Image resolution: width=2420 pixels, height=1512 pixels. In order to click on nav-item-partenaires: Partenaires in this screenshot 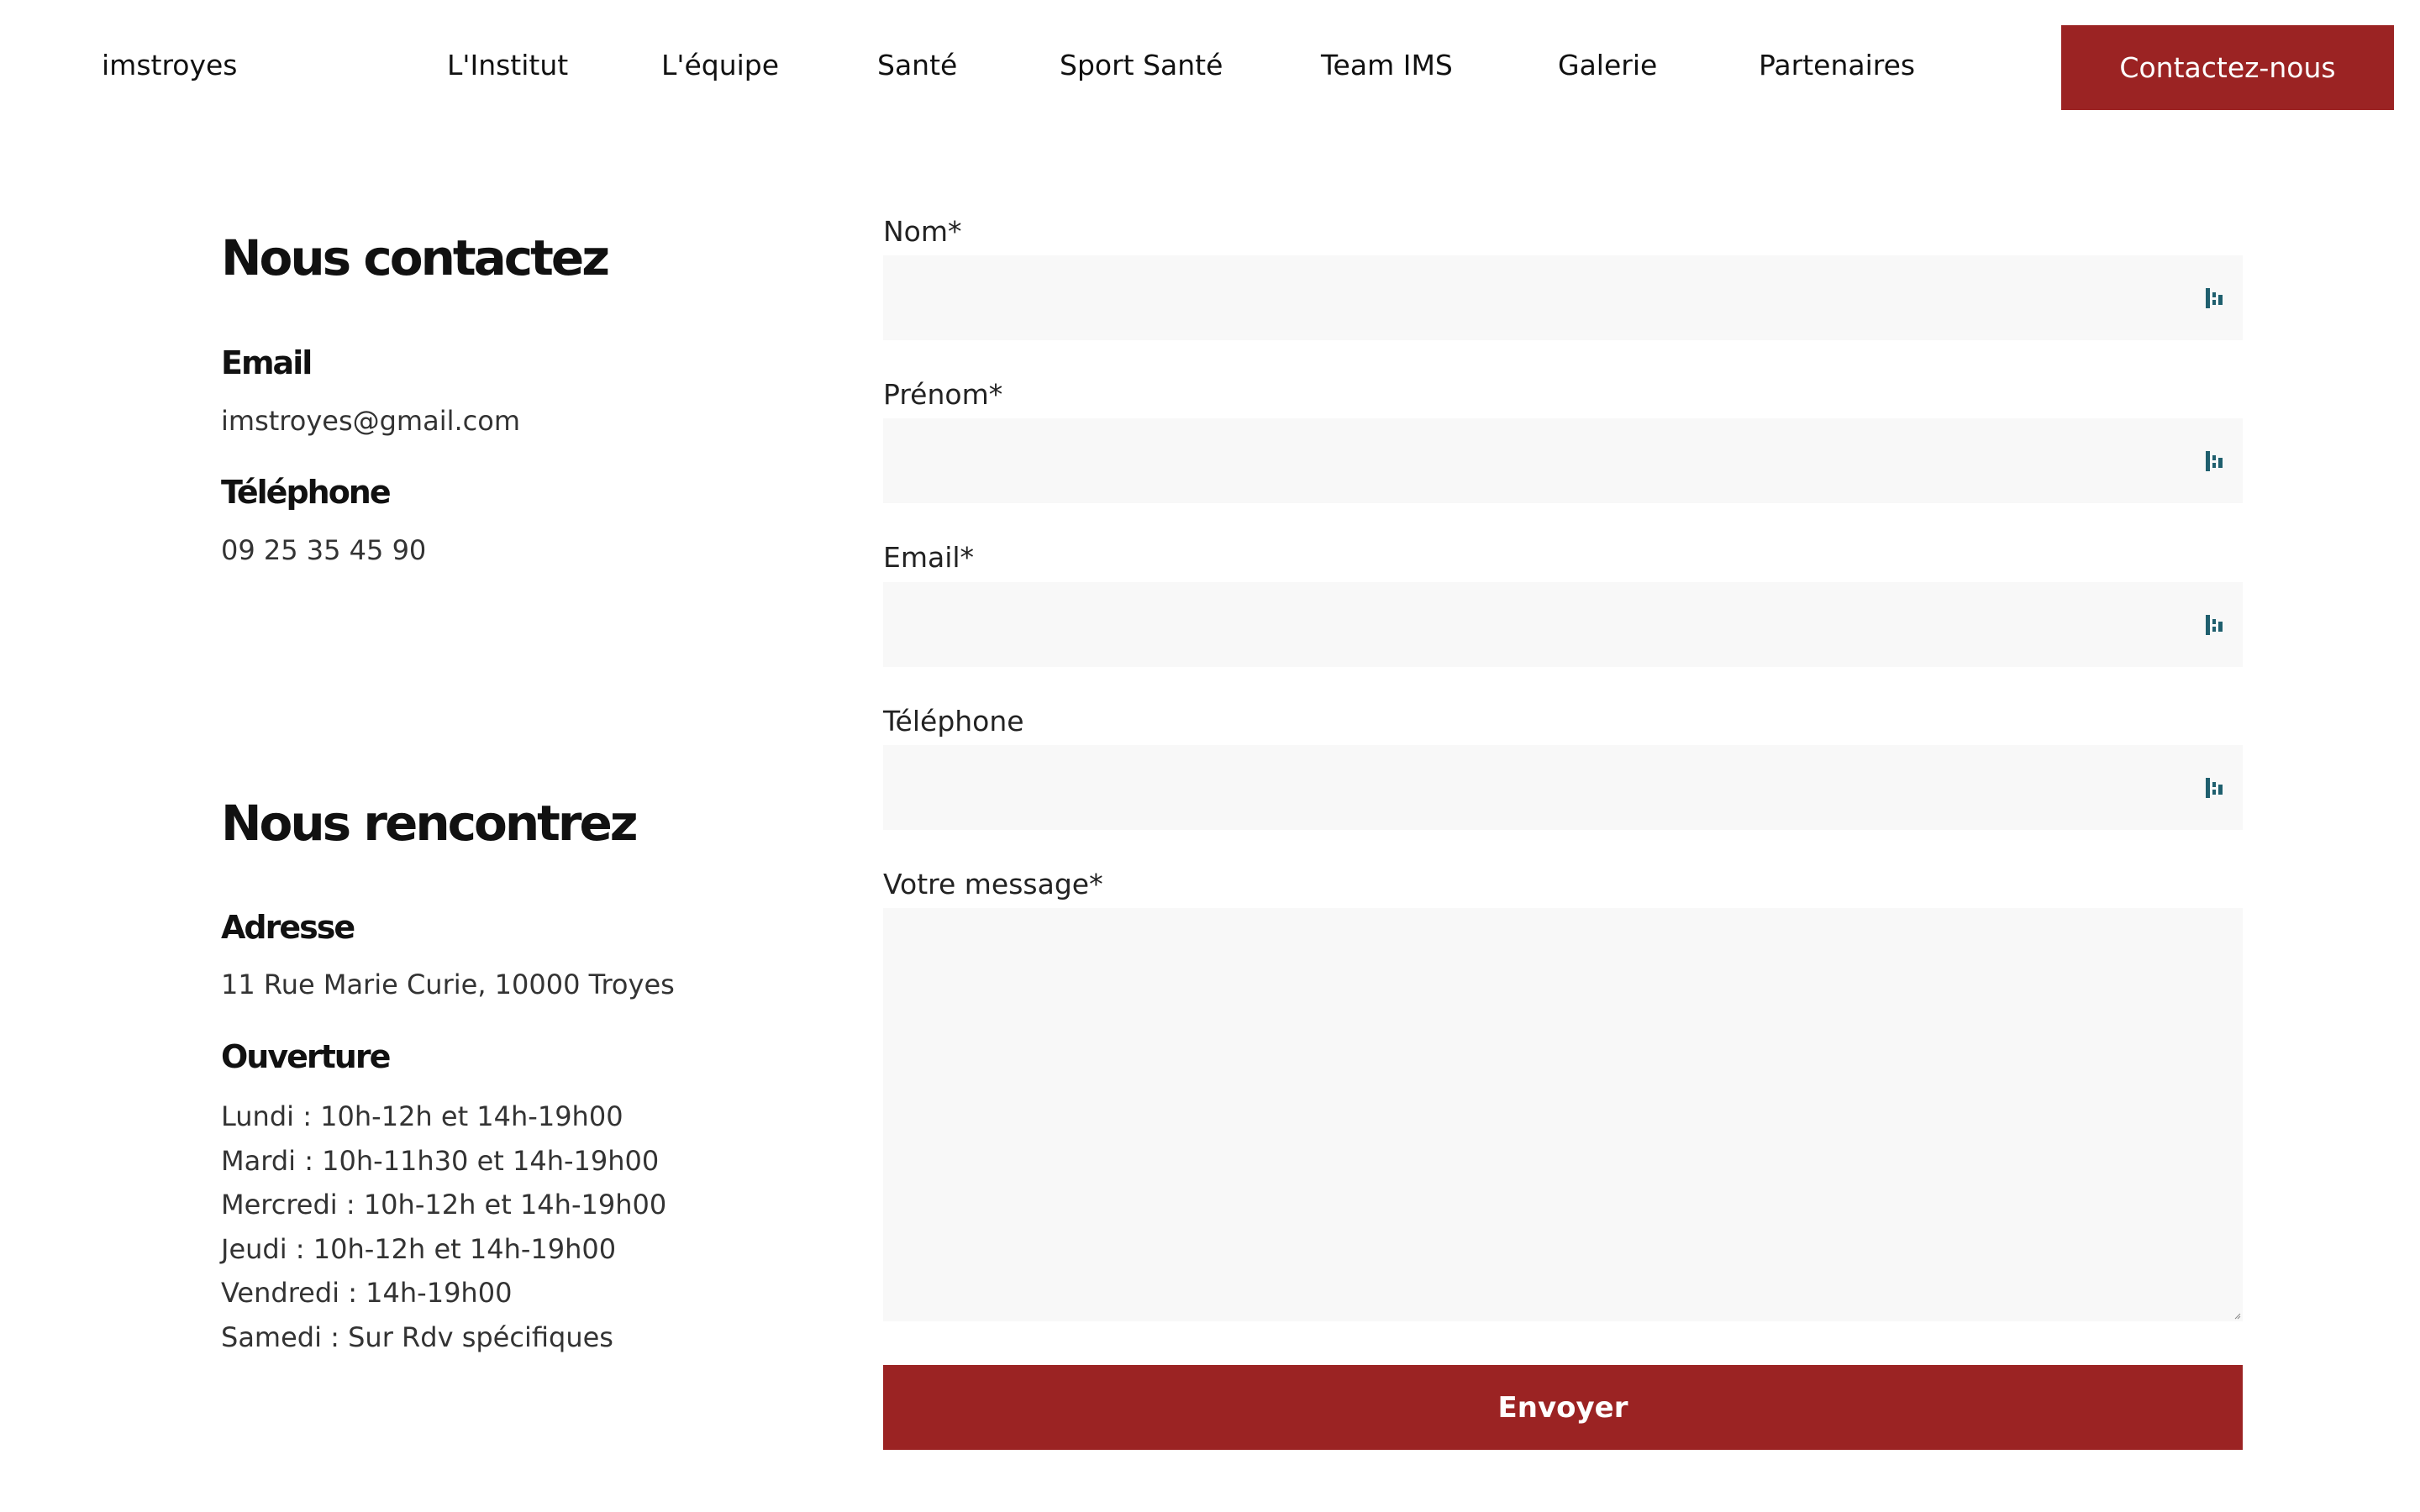, I will do `click(1837, 65)`.